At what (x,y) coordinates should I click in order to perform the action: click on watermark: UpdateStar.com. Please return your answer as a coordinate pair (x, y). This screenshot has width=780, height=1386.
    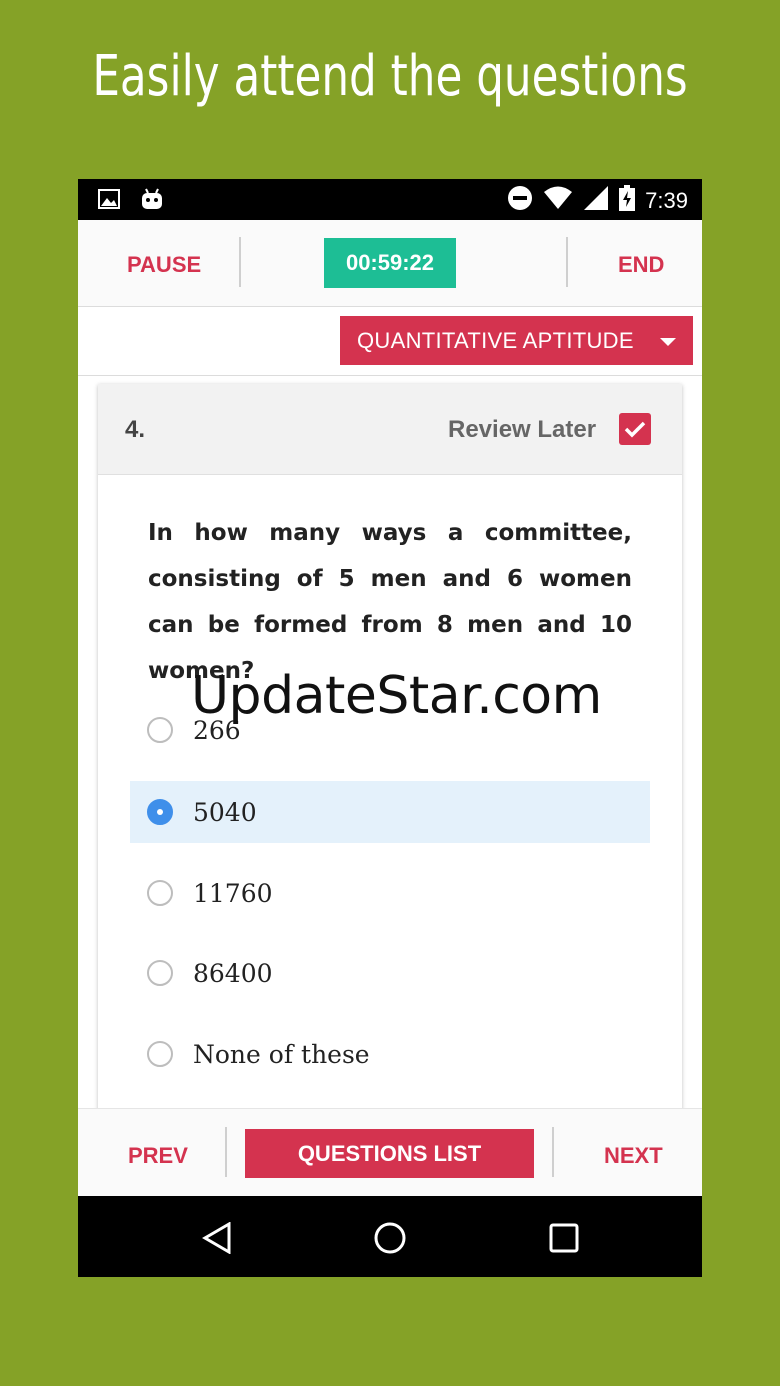
    Looking at the image, I should click on (396, 696).